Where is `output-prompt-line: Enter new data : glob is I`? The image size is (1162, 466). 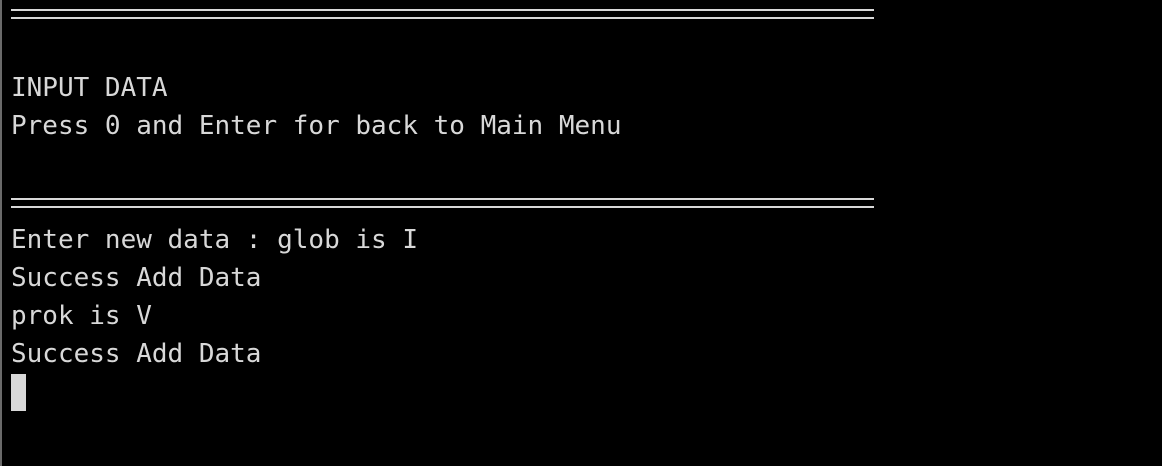
output-prompt-line: Enter new data : glob is I is located at coordinates (214, 240).